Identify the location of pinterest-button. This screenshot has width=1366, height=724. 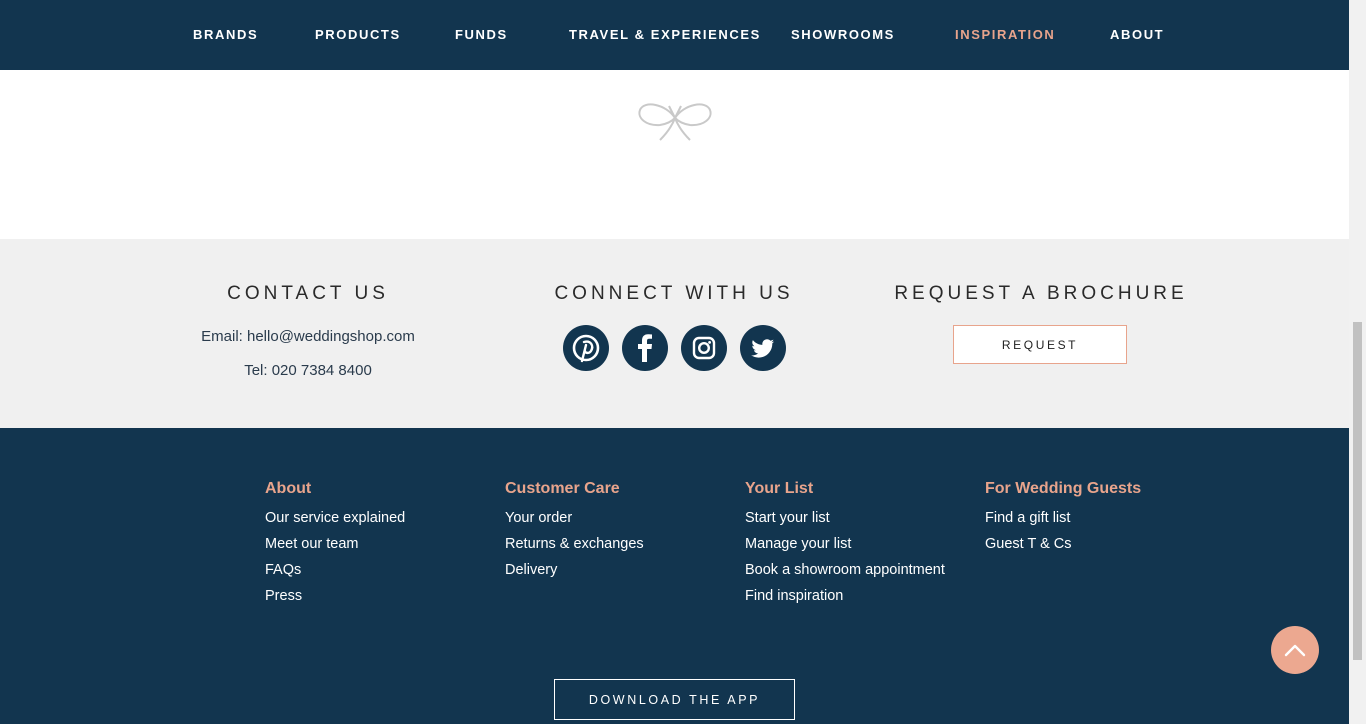
(586, 348).